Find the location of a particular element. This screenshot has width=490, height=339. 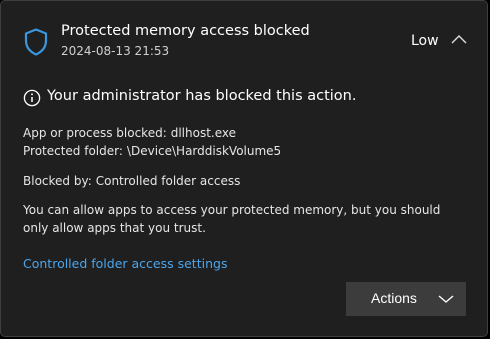

protected-folder-value: \Device\HarddiskVolume5 is located at coordinates (204, 151).